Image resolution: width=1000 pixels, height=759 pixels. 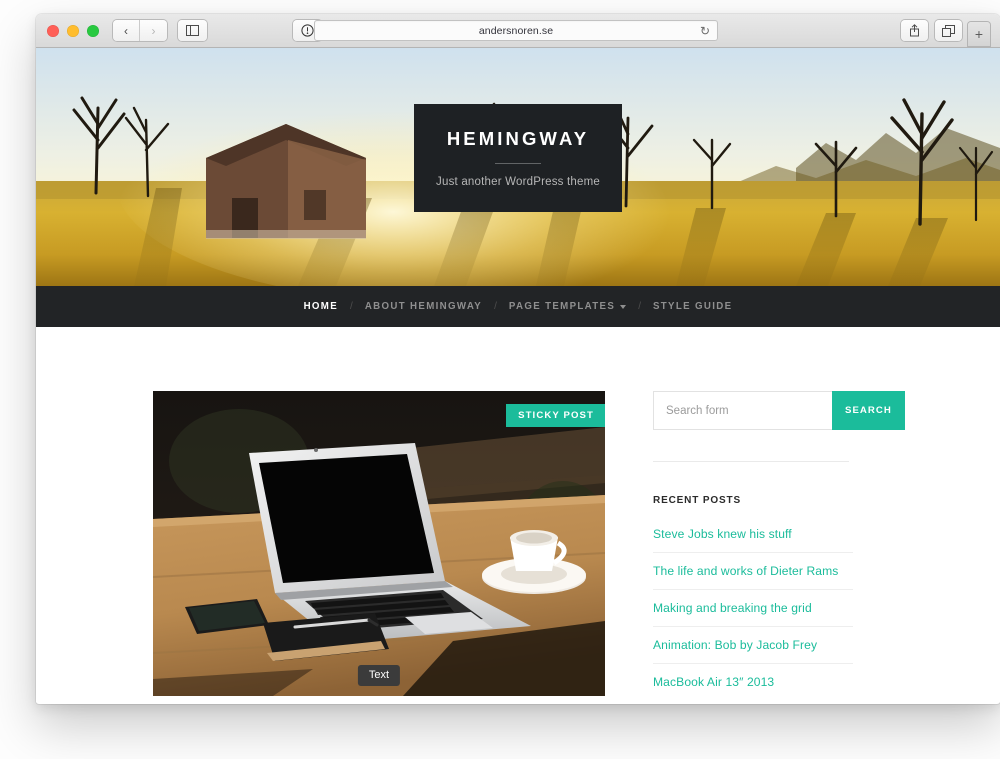 I want to click on sidebar-icon, so click(x=192, y=30).